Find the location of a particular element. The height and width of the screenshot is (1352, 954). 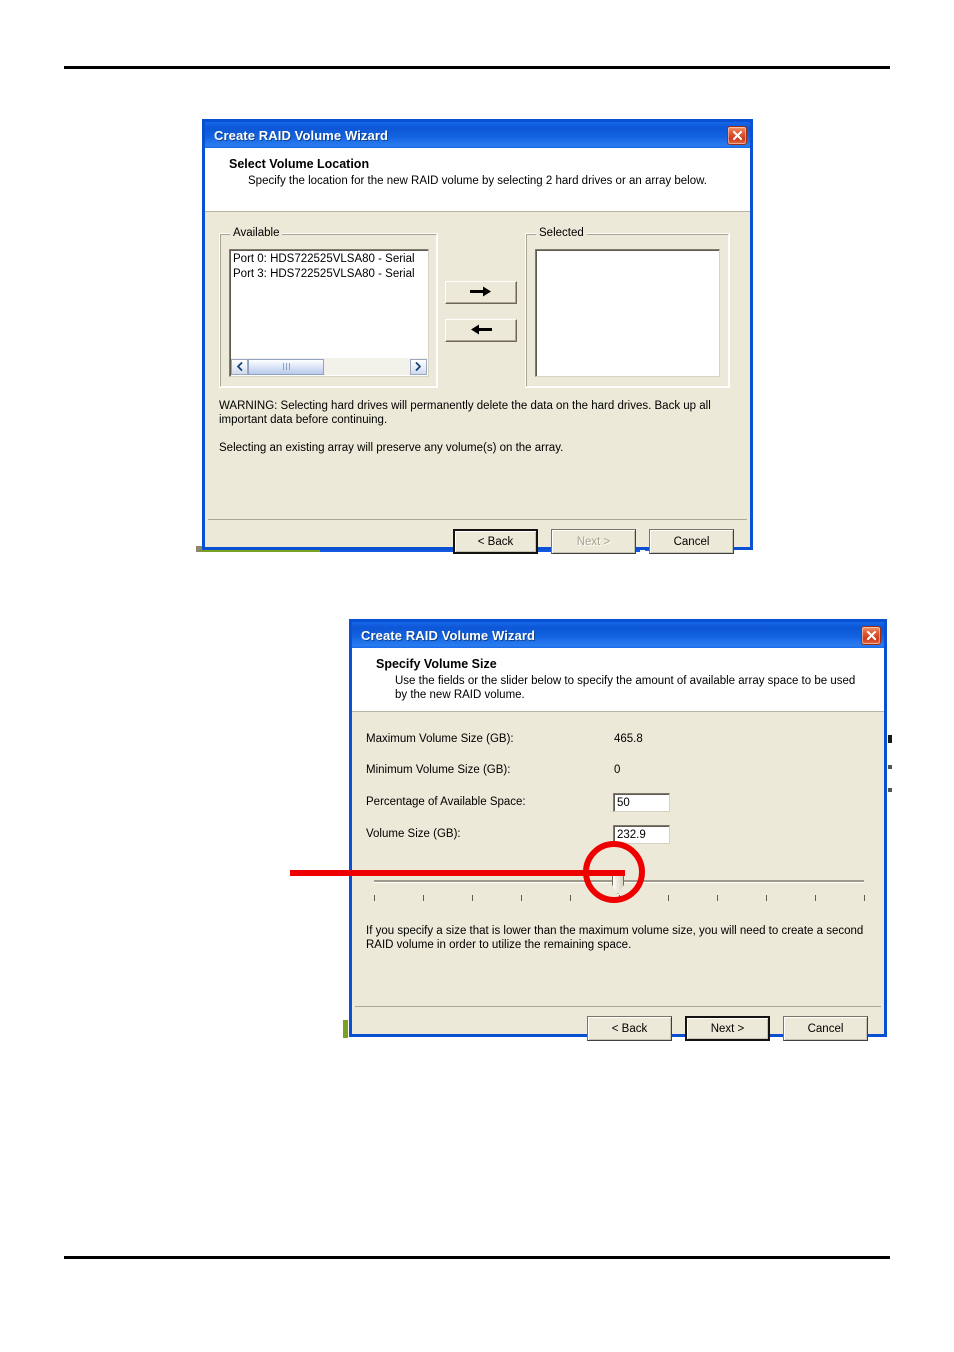

arrow-right-icon is located at coordinates (481, 293).